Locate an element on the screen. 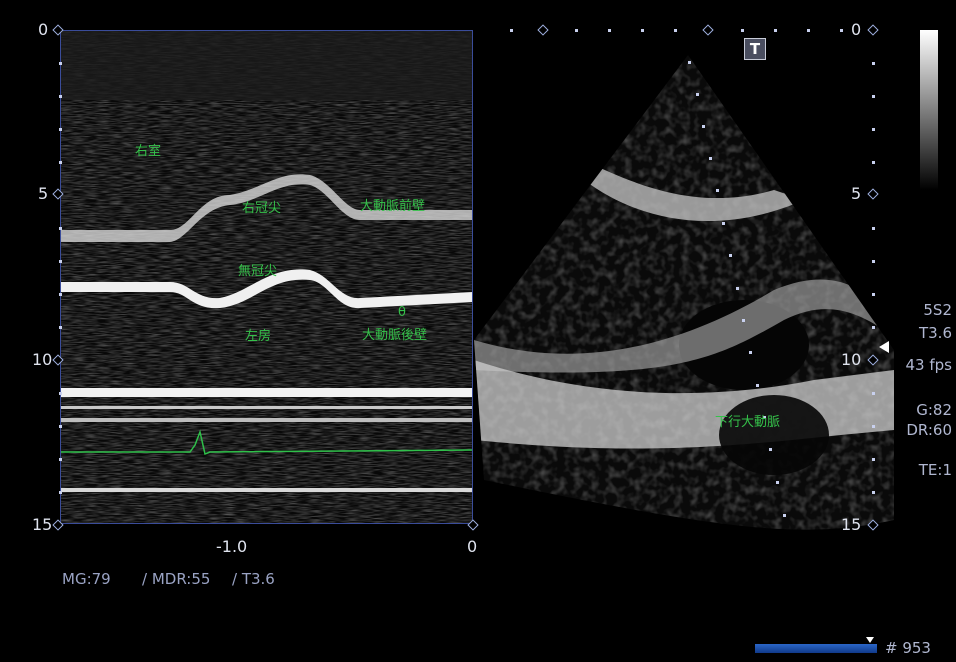 The width and height of the screenshot is (956, 662). t-marker-icon: T is located at coordinates (755, 49).